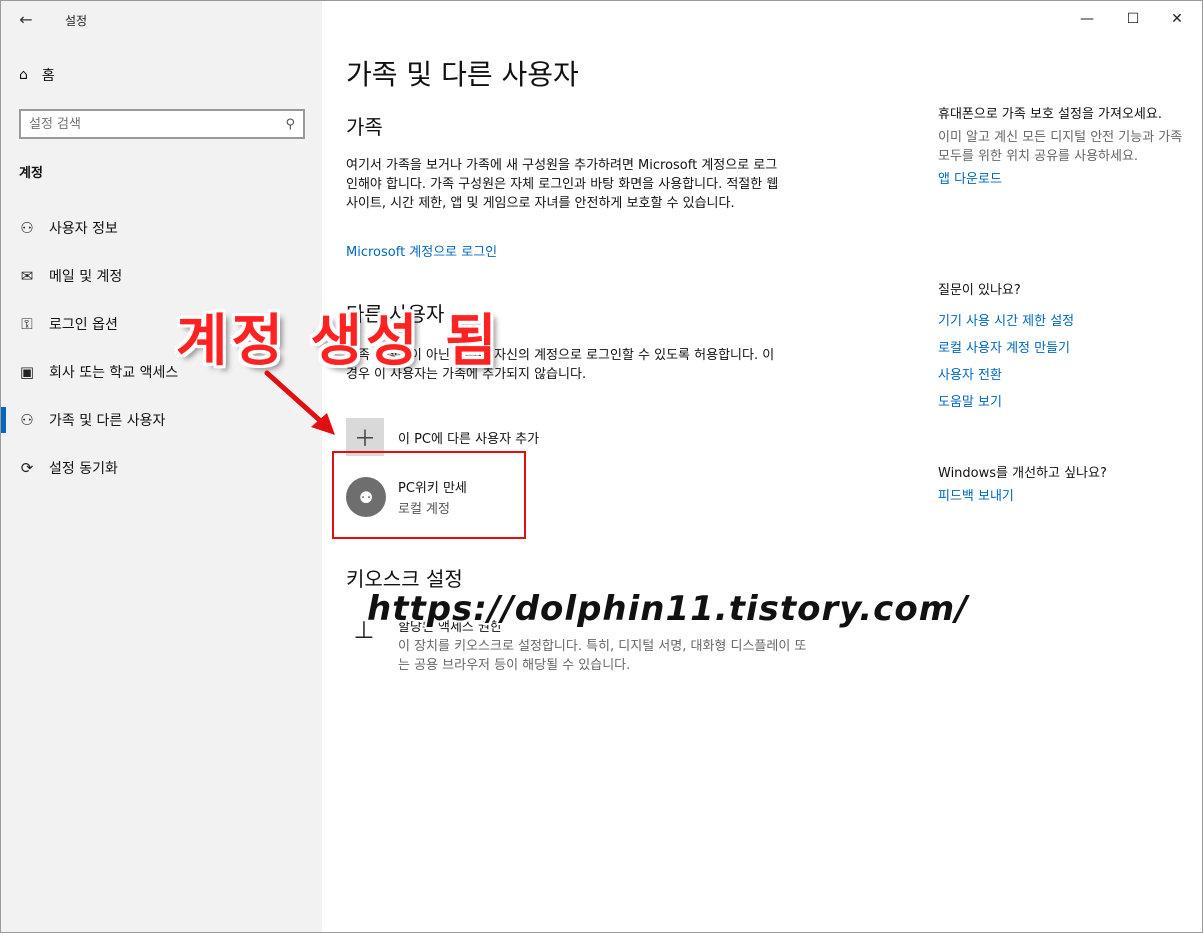 The width and height of the screenshot is (1203, 933). What do you see at coordinates (161, 276) in the screenshot?
I see `sidebar-item-mail: ✉ 메일 및 계정` at bounding box center [161, 276].